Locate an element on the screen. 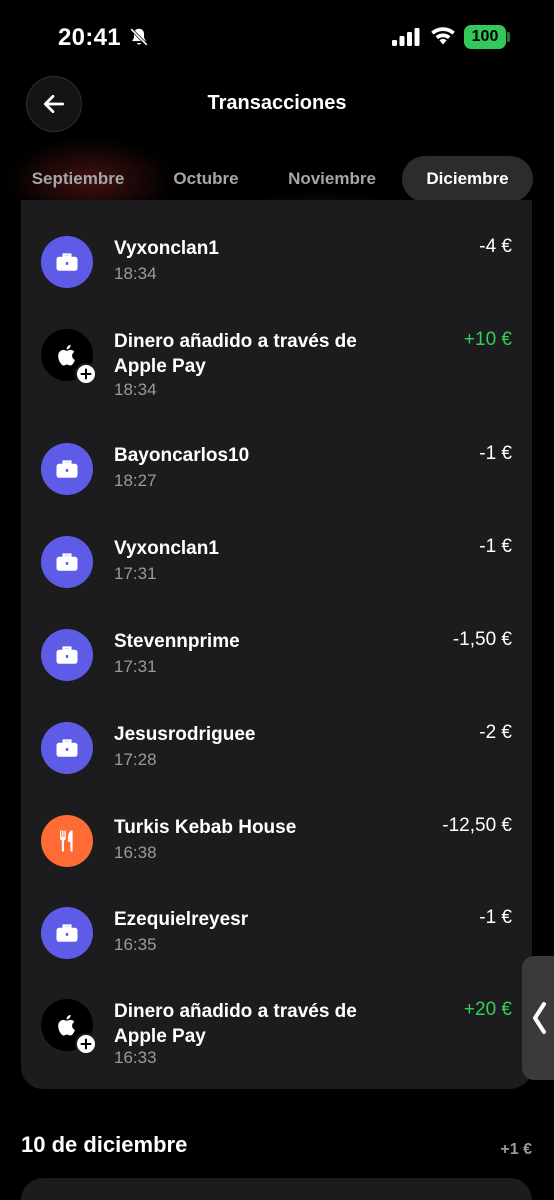 Image resolution: width=554 pixels, height=1200 pixels. status-time: 20:41 is located at coordinates (89, 37).